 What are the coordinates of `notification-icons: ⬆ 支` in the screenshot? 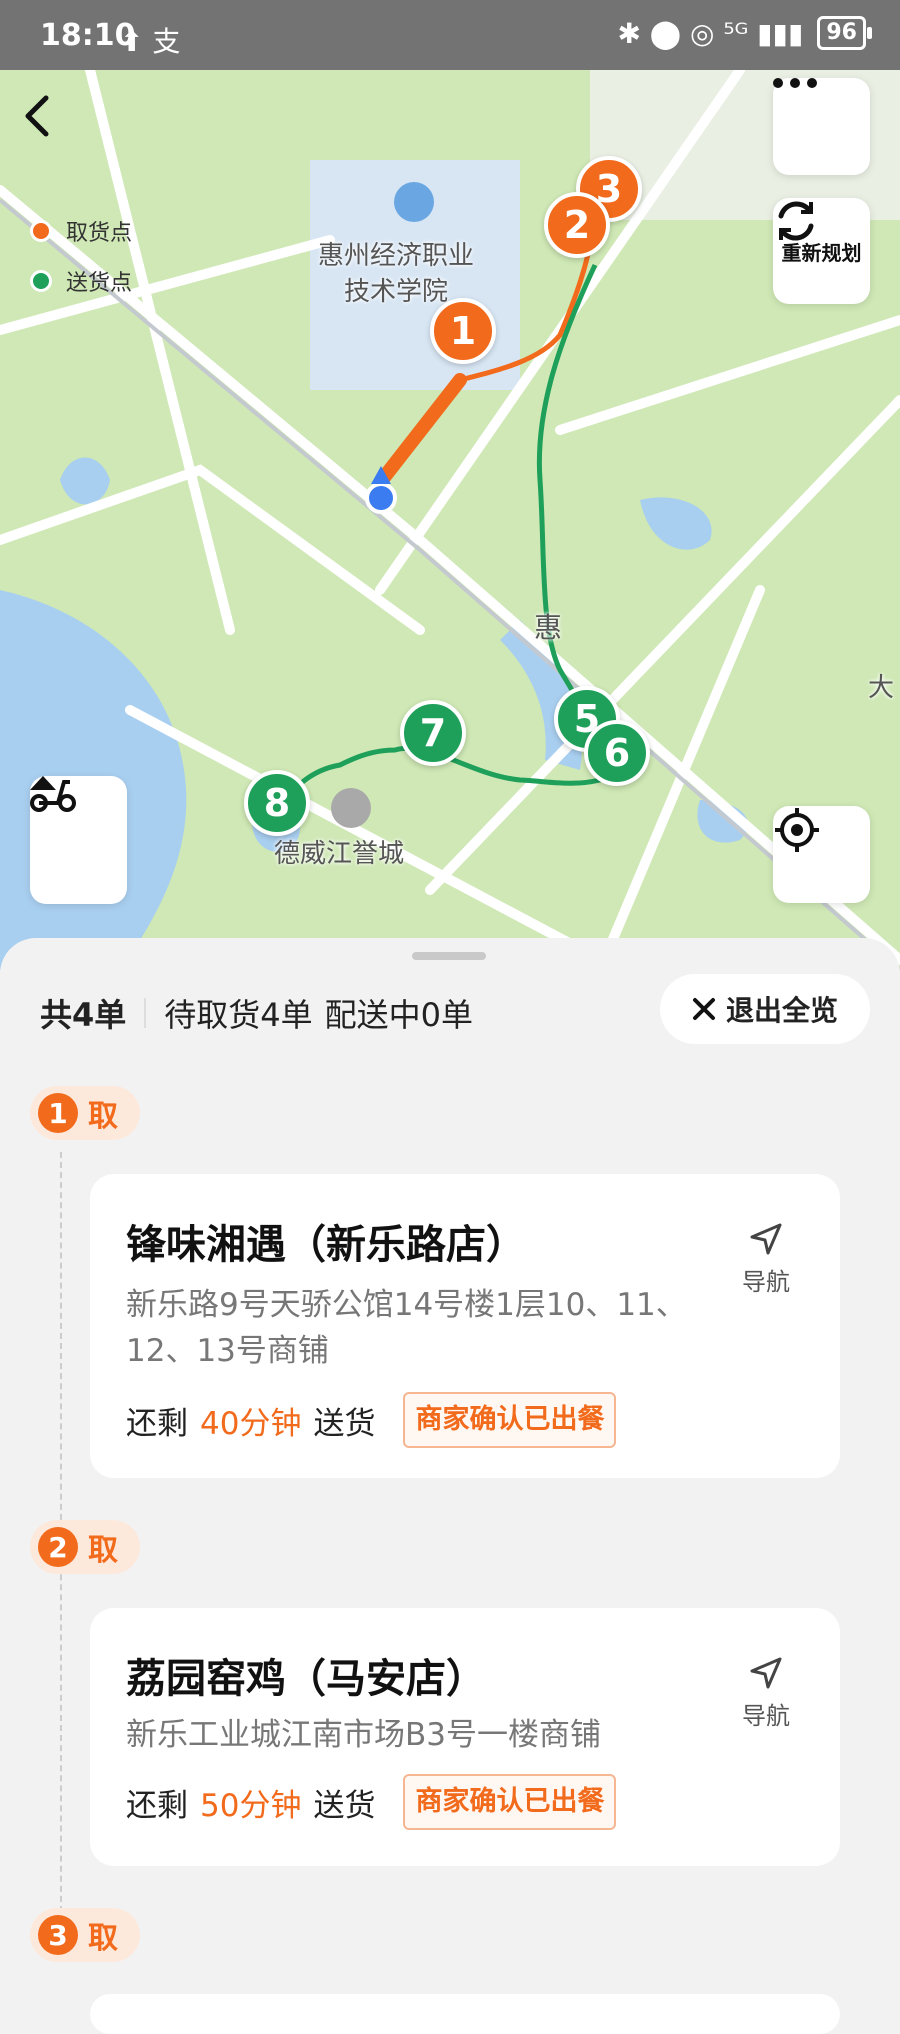 It's located at (150, 41).